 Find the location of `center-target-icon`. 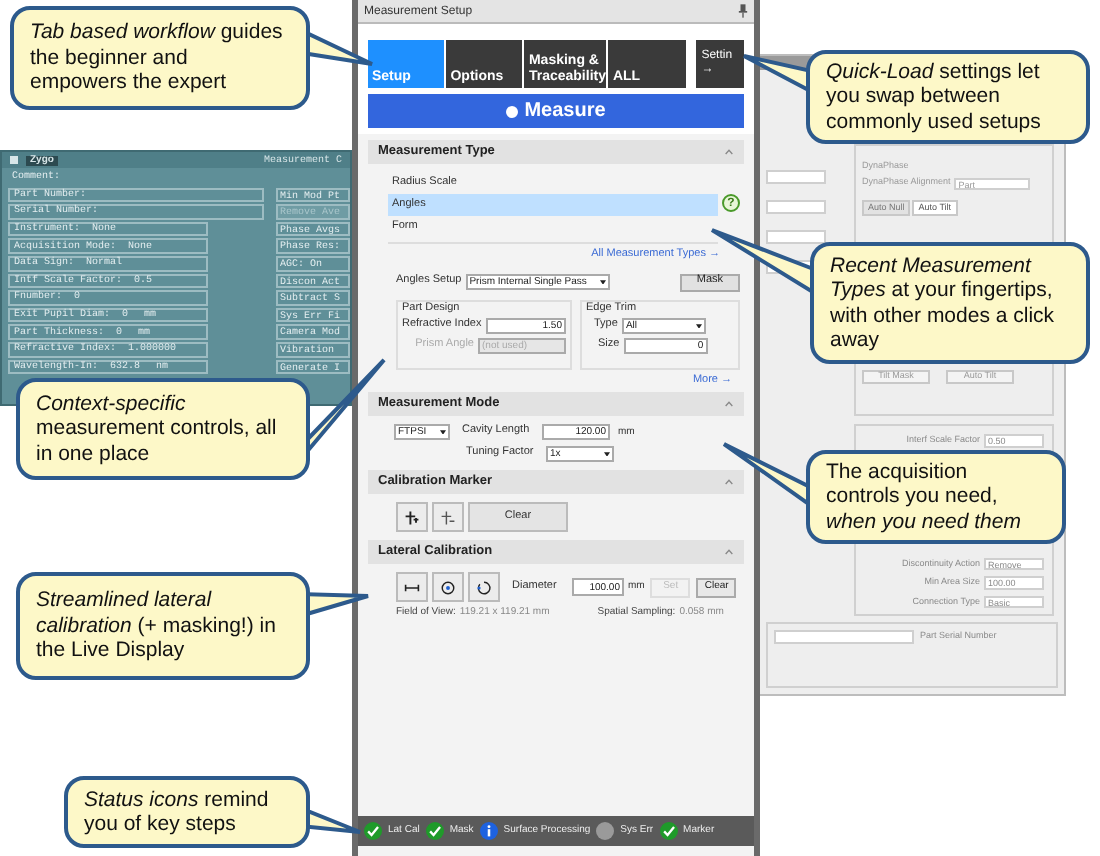

center-target-icon is located at coordinates (448, 587).